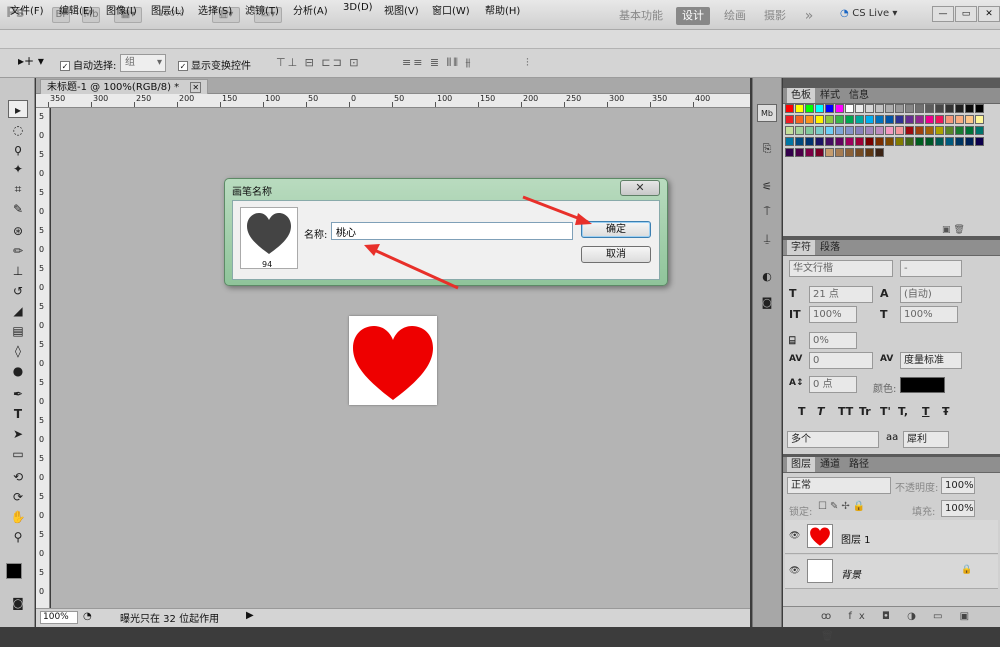 The image size is (1000, 647). Describe the element at coordinates (767, 187) in the screenshot. I see `brush-presets-icon: ⚟` at that location.